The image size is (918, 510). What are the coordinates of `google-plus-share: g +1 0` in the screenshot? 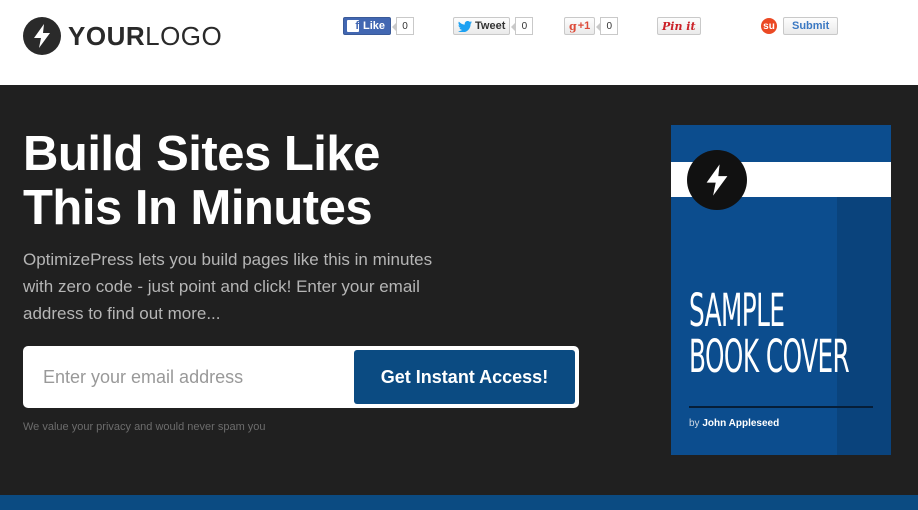 It's located at (591, 26).